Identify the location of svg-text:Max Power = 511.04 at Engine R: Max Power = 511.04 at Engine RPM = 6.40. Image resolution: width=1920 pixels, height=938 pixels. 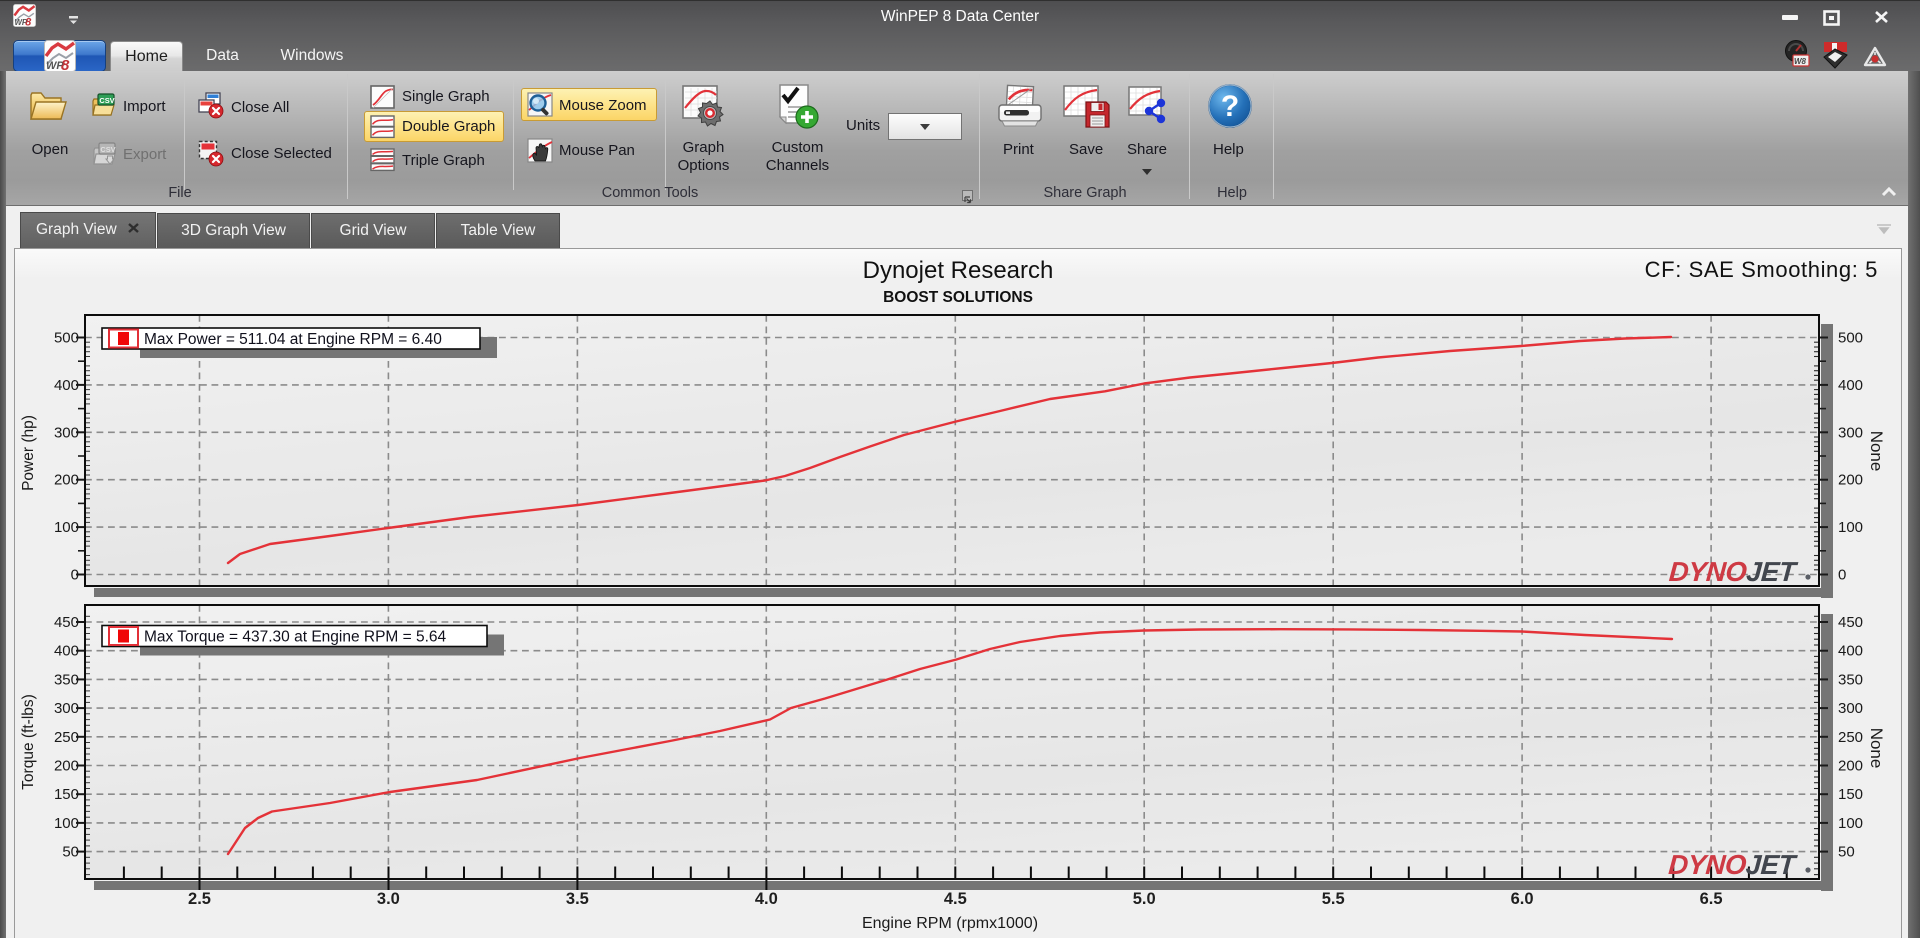
(293, 339).